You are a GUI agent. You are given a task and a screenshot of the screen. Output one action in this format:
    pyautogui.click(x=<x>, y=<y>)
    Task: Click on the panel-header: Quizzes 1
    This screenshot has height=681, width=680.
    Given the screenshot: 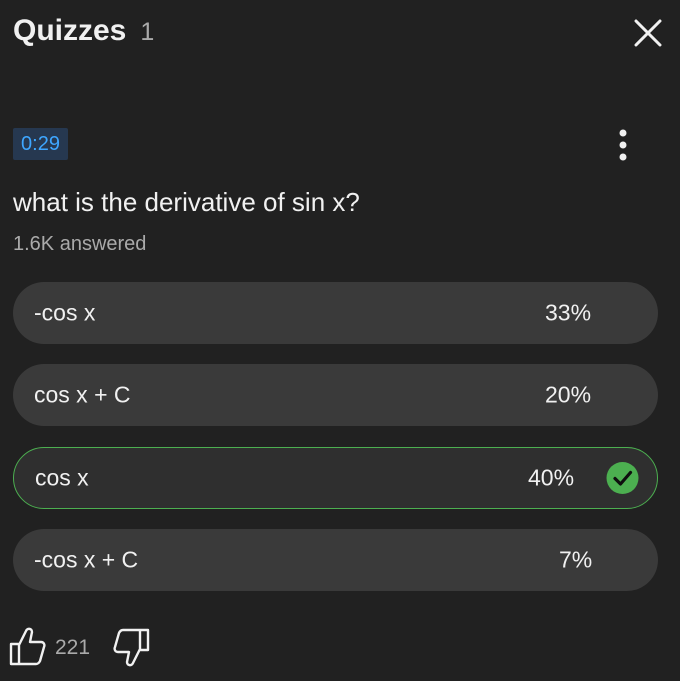 What is the action you would take?
    pyautogui.click(x=83, y=31)
    